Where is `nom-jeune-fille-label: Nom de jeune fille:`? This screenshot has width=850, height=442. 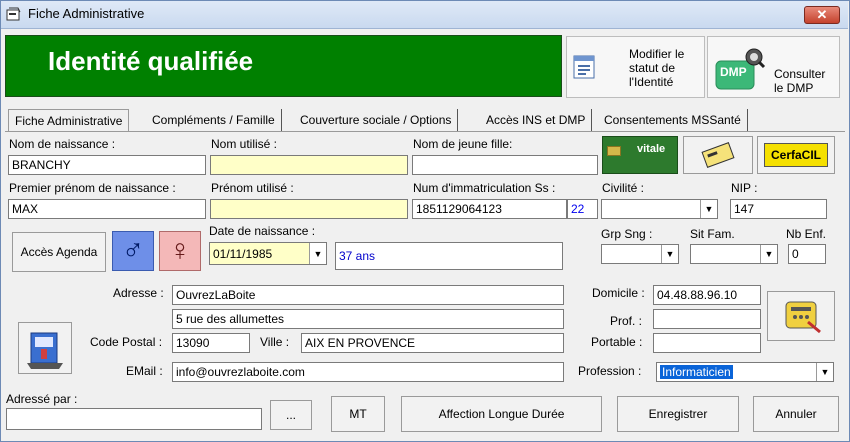
nom-jeune-fille-label: Nom de jeune fille: is located at coordinates (463, 144).